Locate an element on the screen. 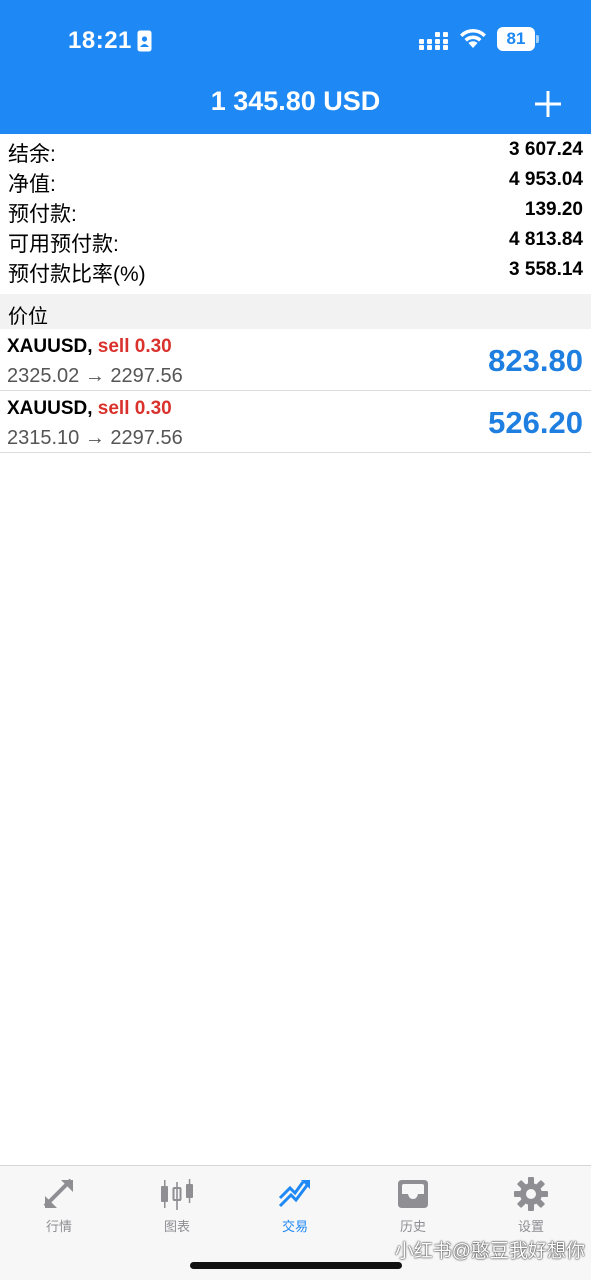 Image resolution: width=591 pixels, height=1280 pixels. position-prices: 2325.02 → 2297.56 is located at coordinates (95, 376).